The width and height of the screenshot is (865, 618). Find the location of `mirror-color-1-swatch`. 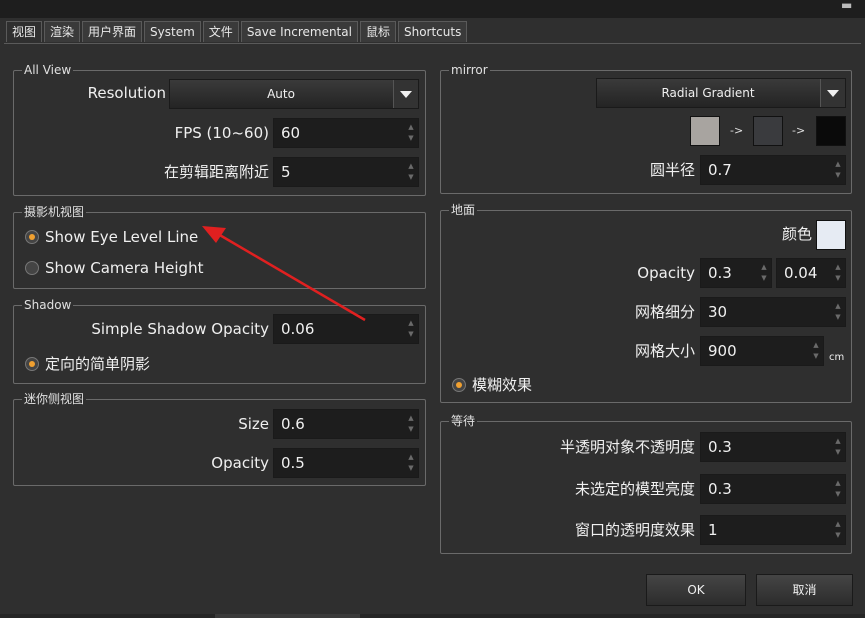

mirror-color-1-swatch is located at coordinates (705, 131).